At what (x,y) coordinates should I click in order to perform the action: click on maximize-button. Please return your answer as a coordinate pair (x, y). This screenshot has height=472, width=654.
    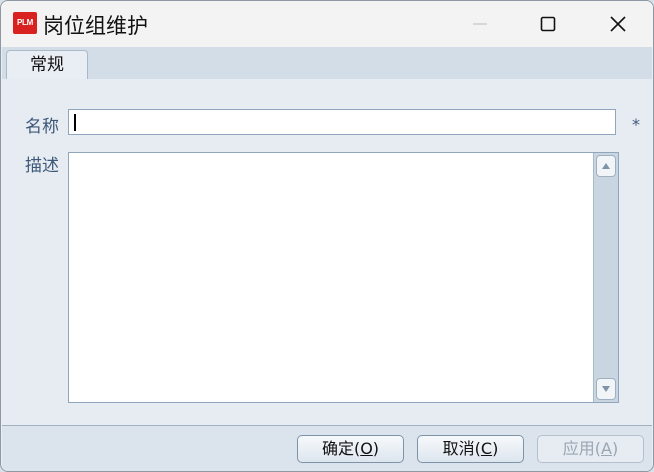
    Looking at the image, I should click on (548, 24).